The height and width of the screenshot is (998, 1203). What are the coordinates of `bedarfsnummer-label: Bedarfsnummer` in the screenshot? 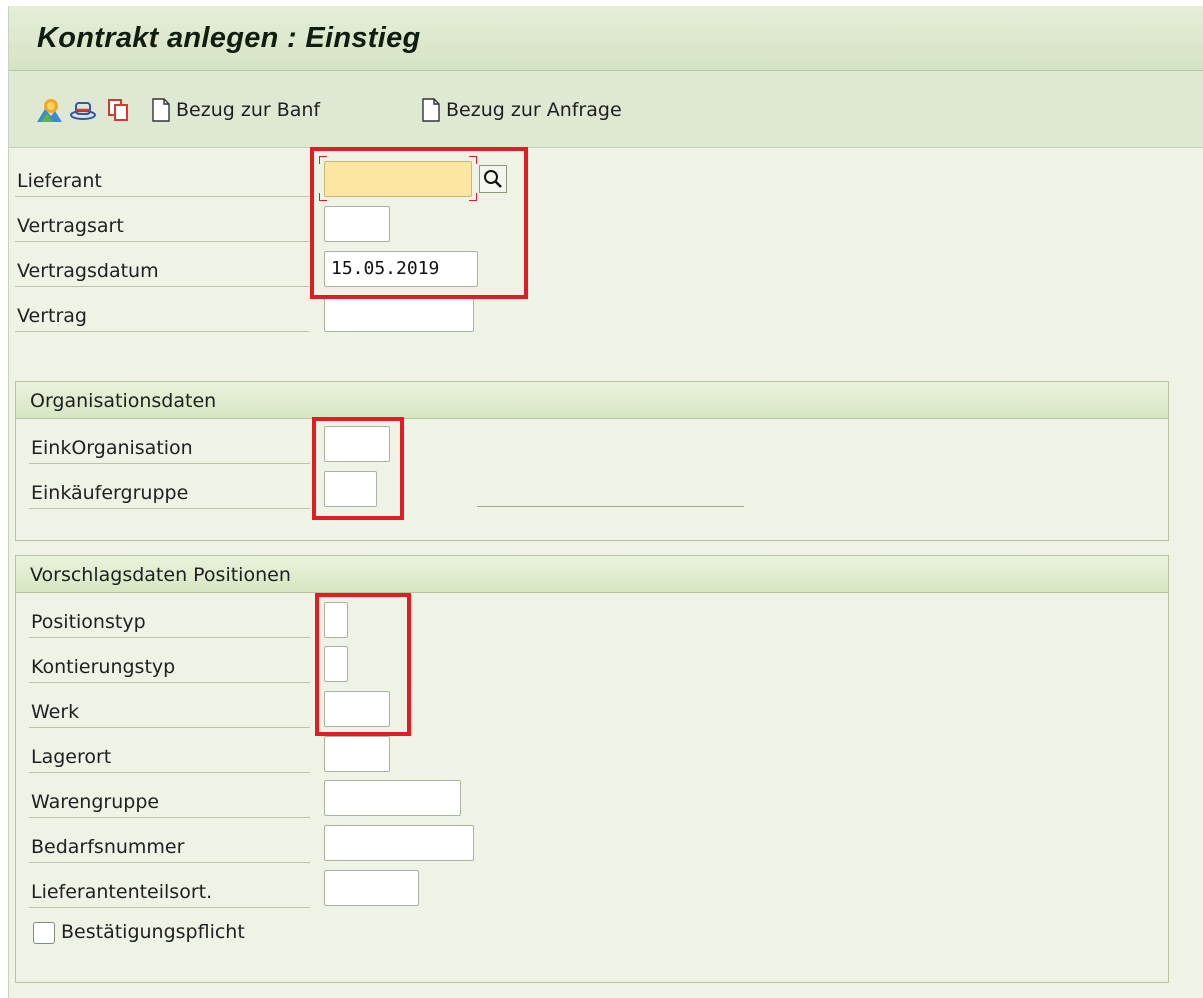 It's located at (169, 846).